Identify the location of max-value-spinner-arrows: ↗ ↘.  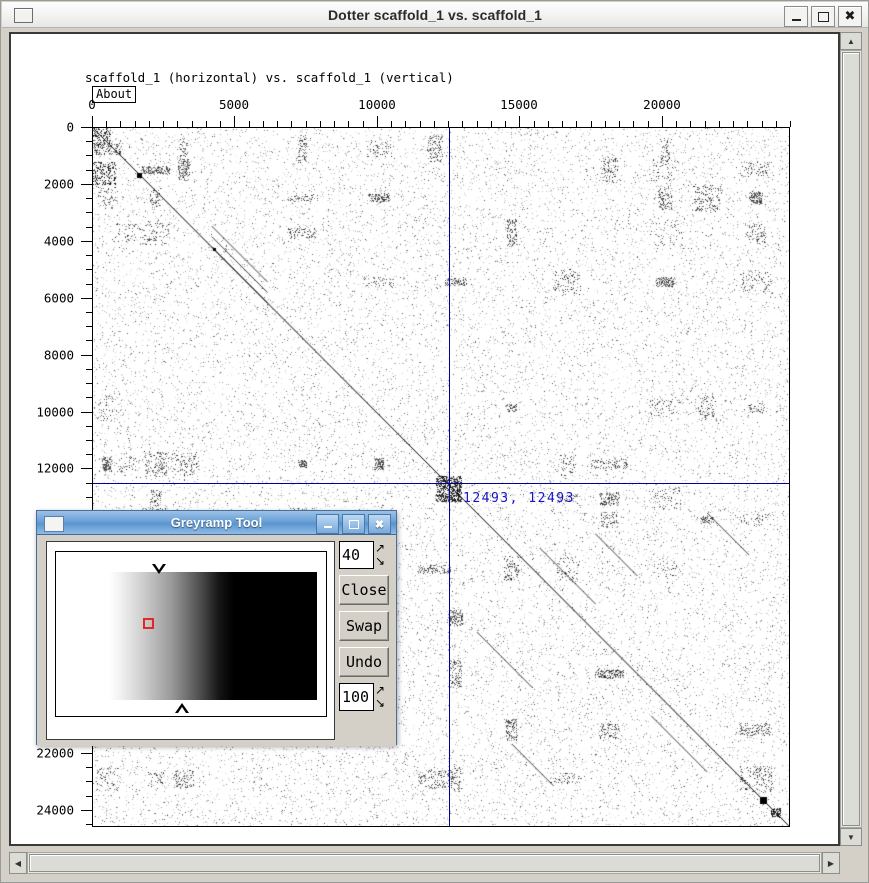
(381, 697).